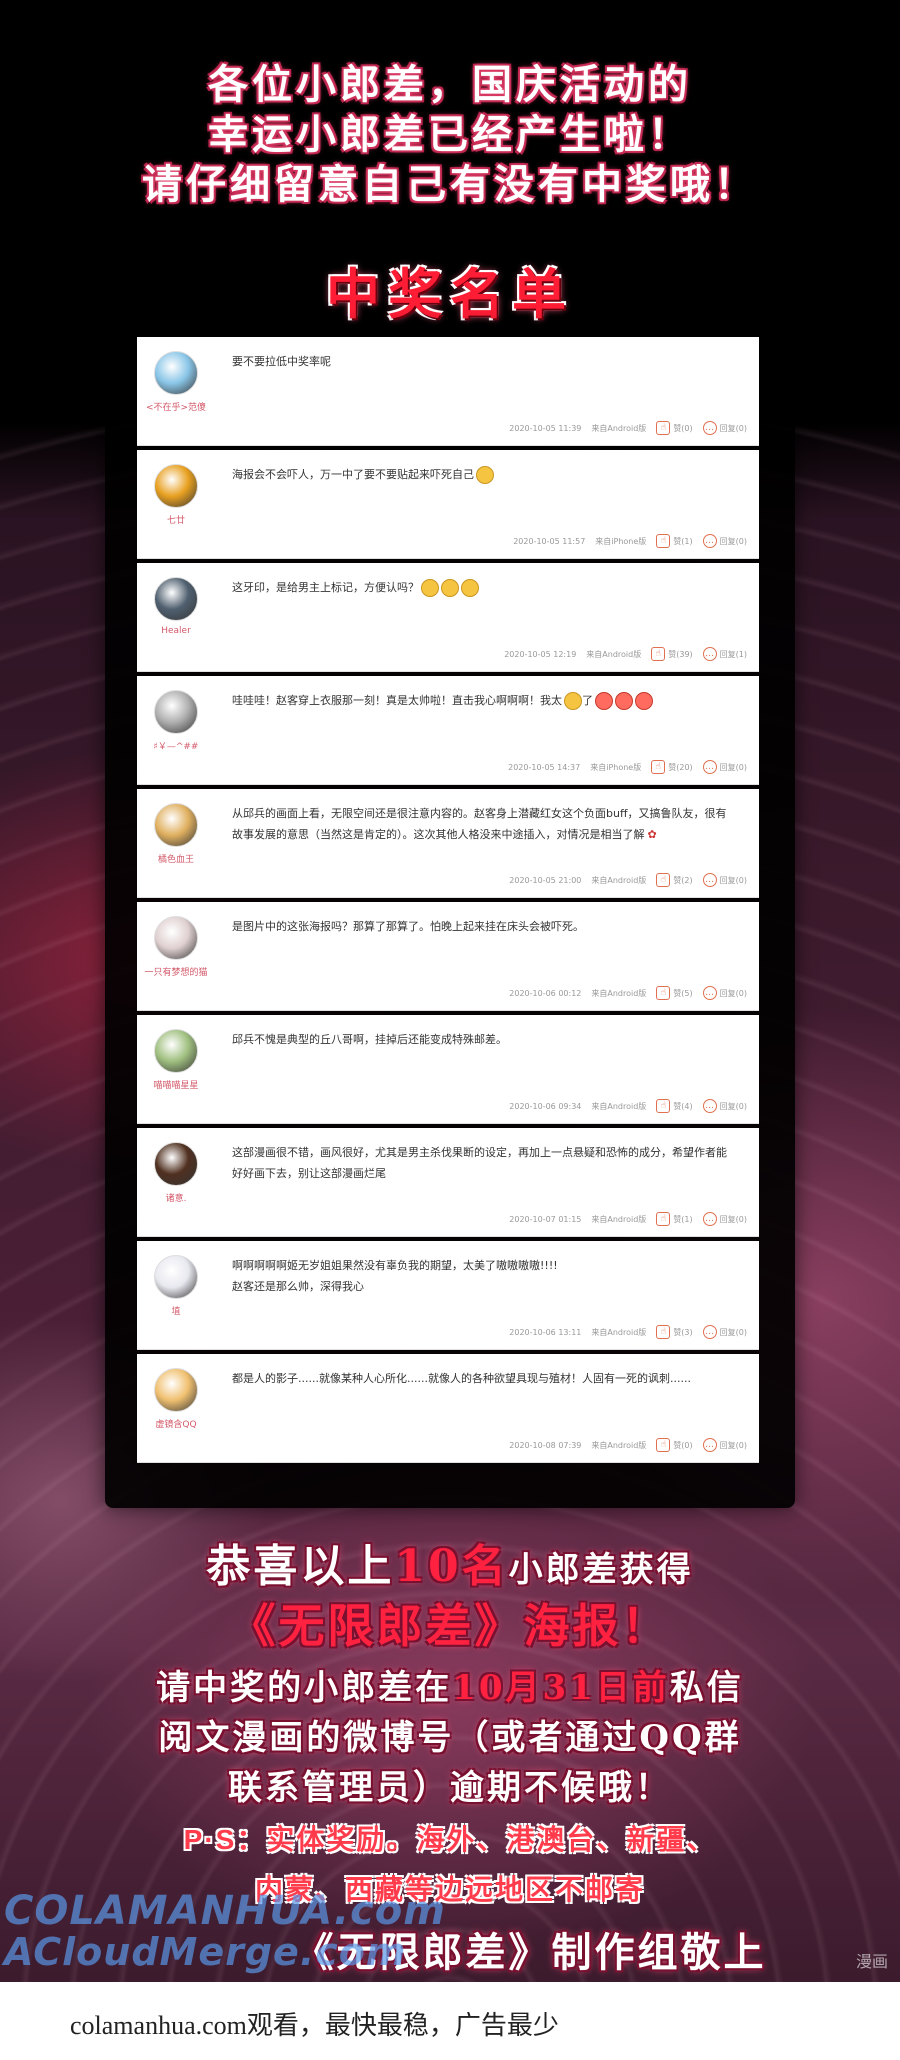 This screenshot has height=2060, width=900. I want to click on comment-meta: 2020-10-05 11:39 来自Android版 ☝ 赞(0) … 回复(0), so click(628, 428).